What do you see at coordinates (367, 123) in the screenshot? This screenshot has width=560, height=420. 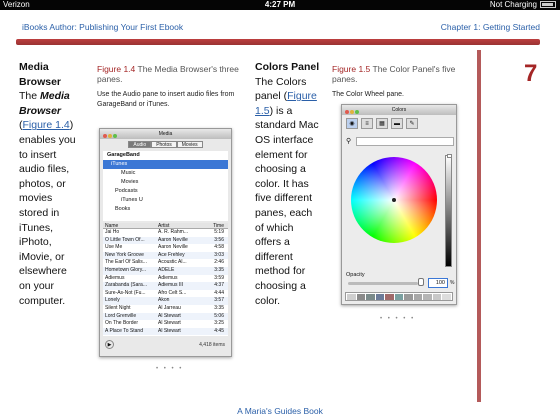 I see `color-sliders-icon: ≡` at bounding box center [367, 123].